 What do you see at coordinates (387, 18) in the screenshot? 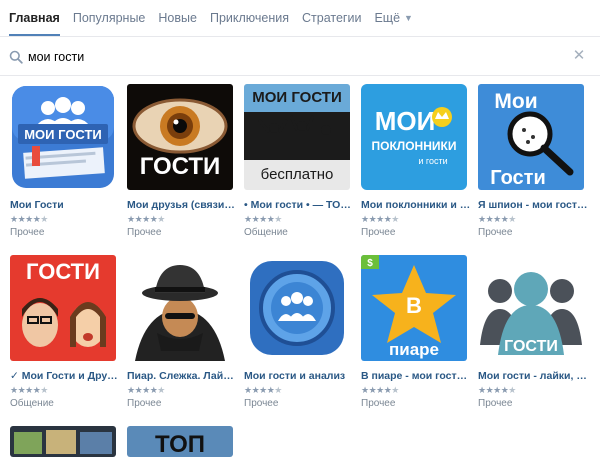
I see `tab-more-label: Ещё` at bounding box center [387, 18].